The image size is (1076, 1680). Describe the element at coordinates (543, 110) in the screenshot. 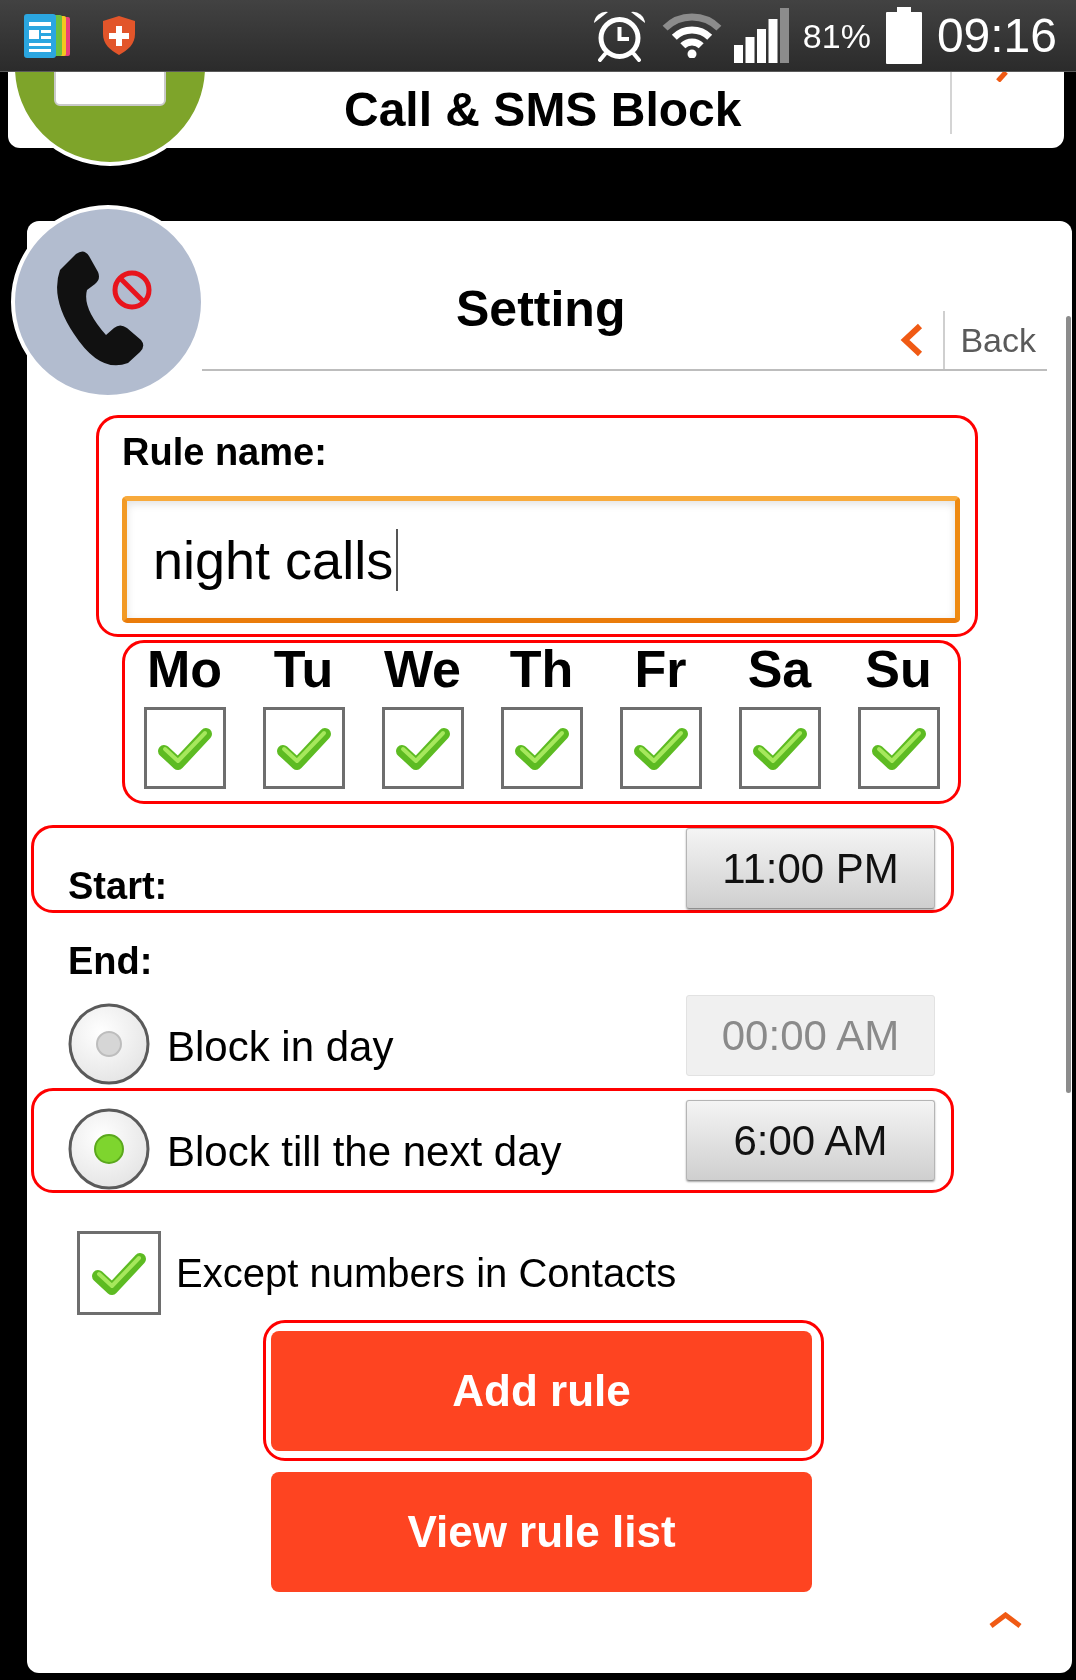

I see `card-title: Call & SMS Block` at that location.